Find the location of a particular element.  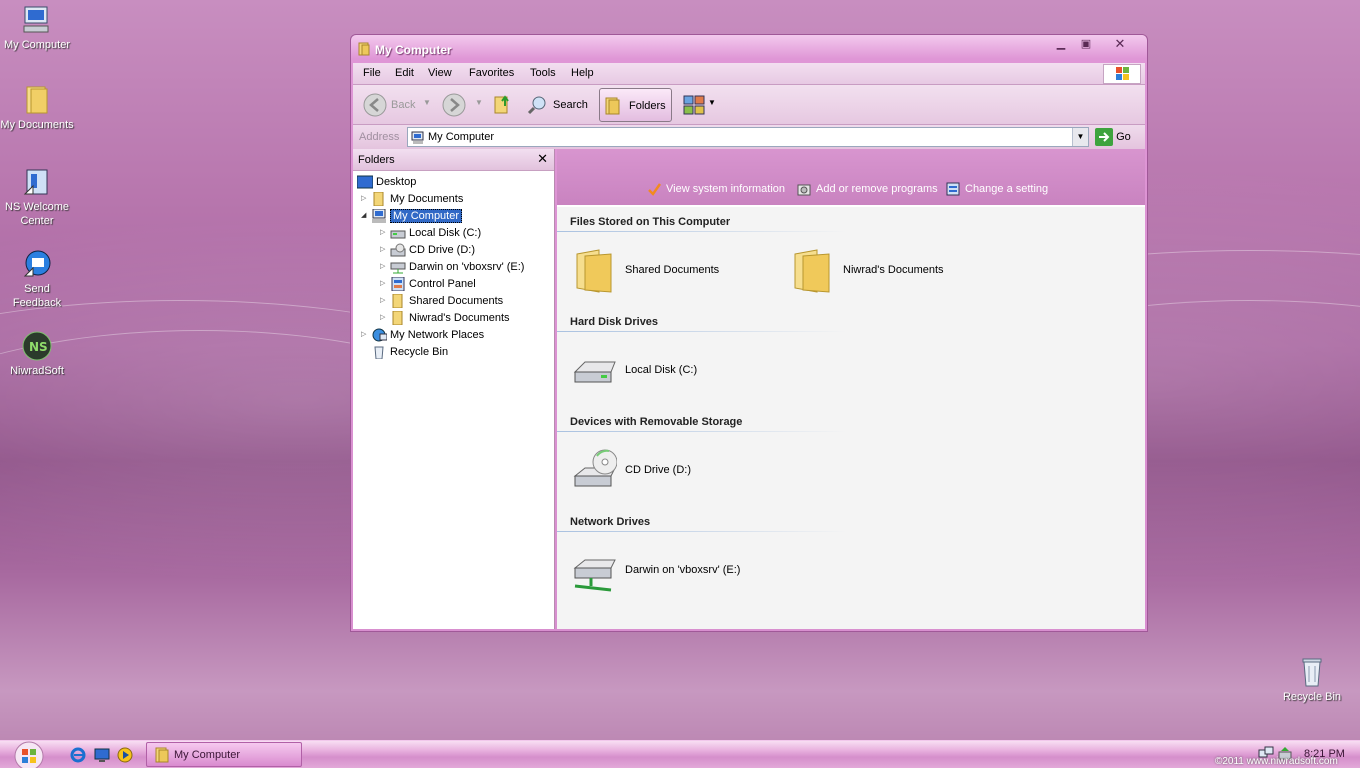

back-button-label: Back is located at coordinates (403, 105).